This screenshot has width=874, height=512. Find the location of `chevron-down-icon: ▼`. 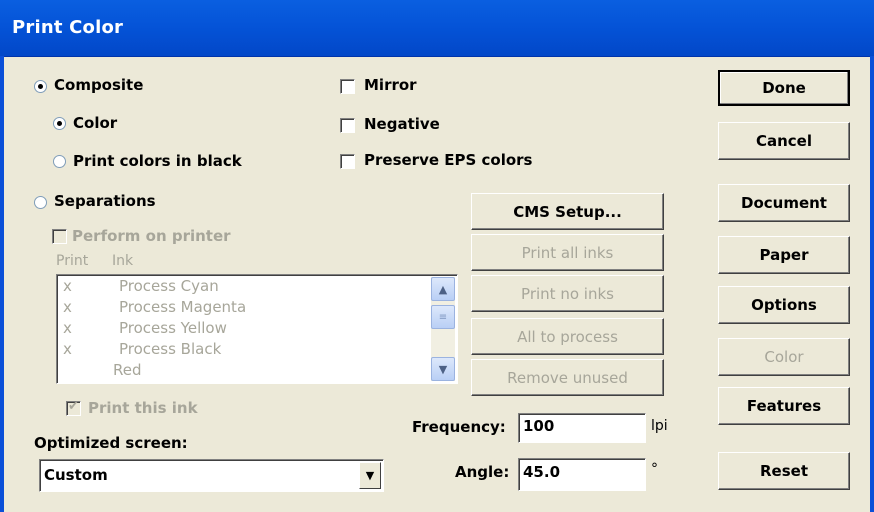

chevron-down-icon: ▼ is located at coordinates (370, 475).